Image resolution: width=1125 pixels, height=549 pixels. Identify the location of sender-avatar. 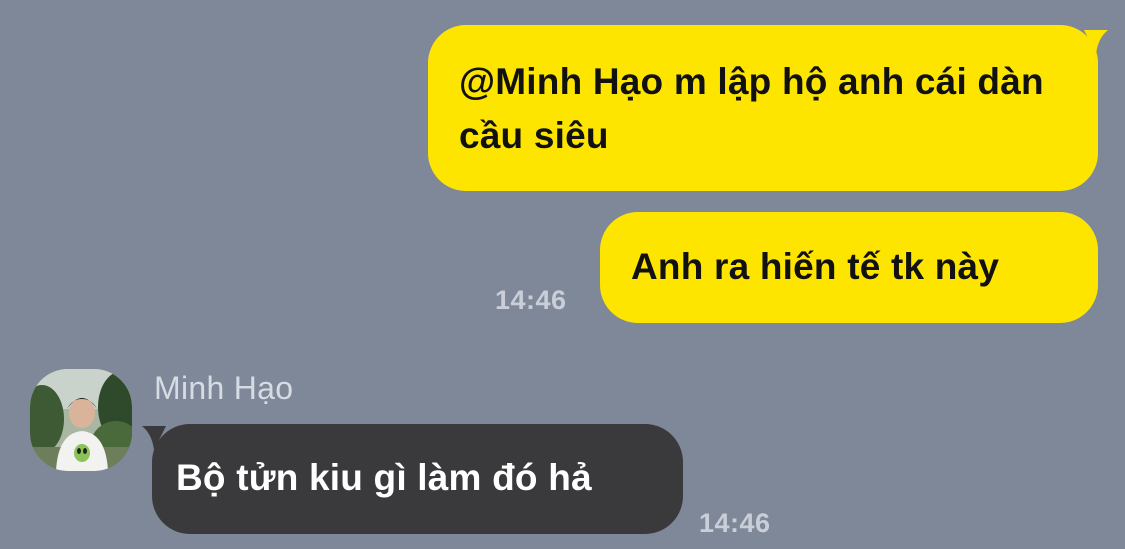
(81, 420).